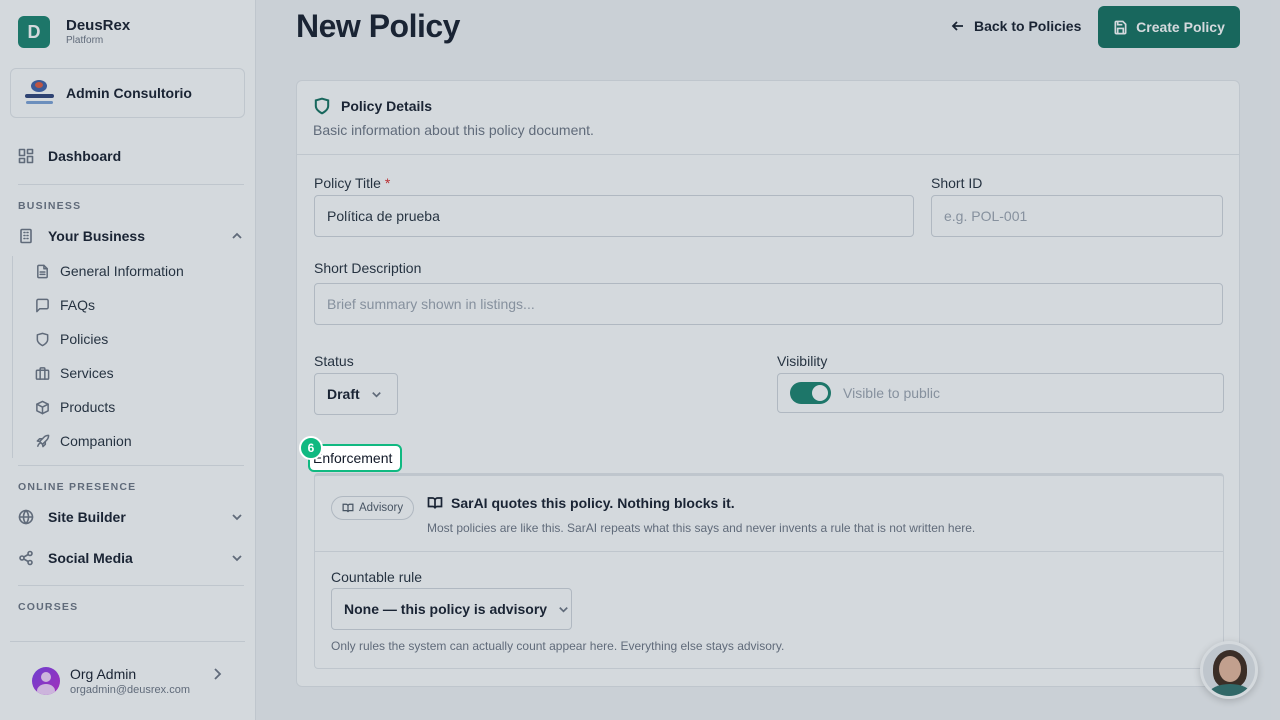 The width and height of the screenshot is (1280, 720). What do you see at coordinates (42, 373) in the screenshot?
I see `briefcase-icon` at bounding box center [42, 373].